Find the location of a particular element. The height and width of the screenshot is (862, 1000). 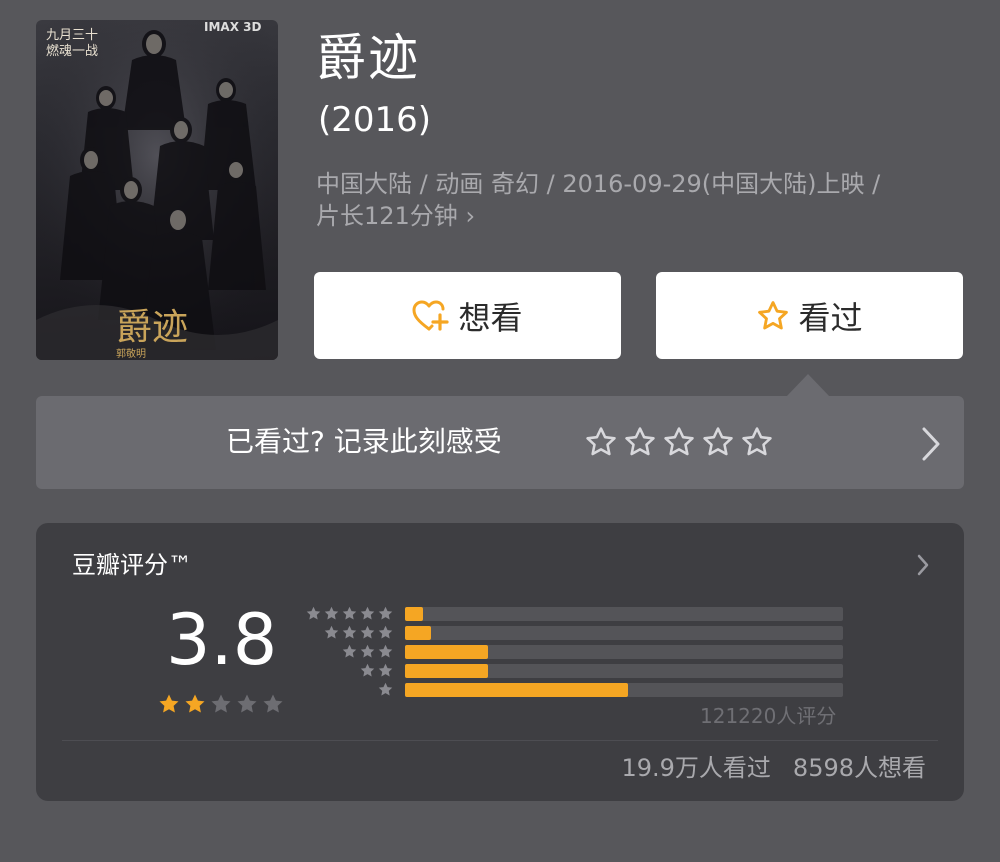

watched-label: 看过 is located at coordinates (830, 317).